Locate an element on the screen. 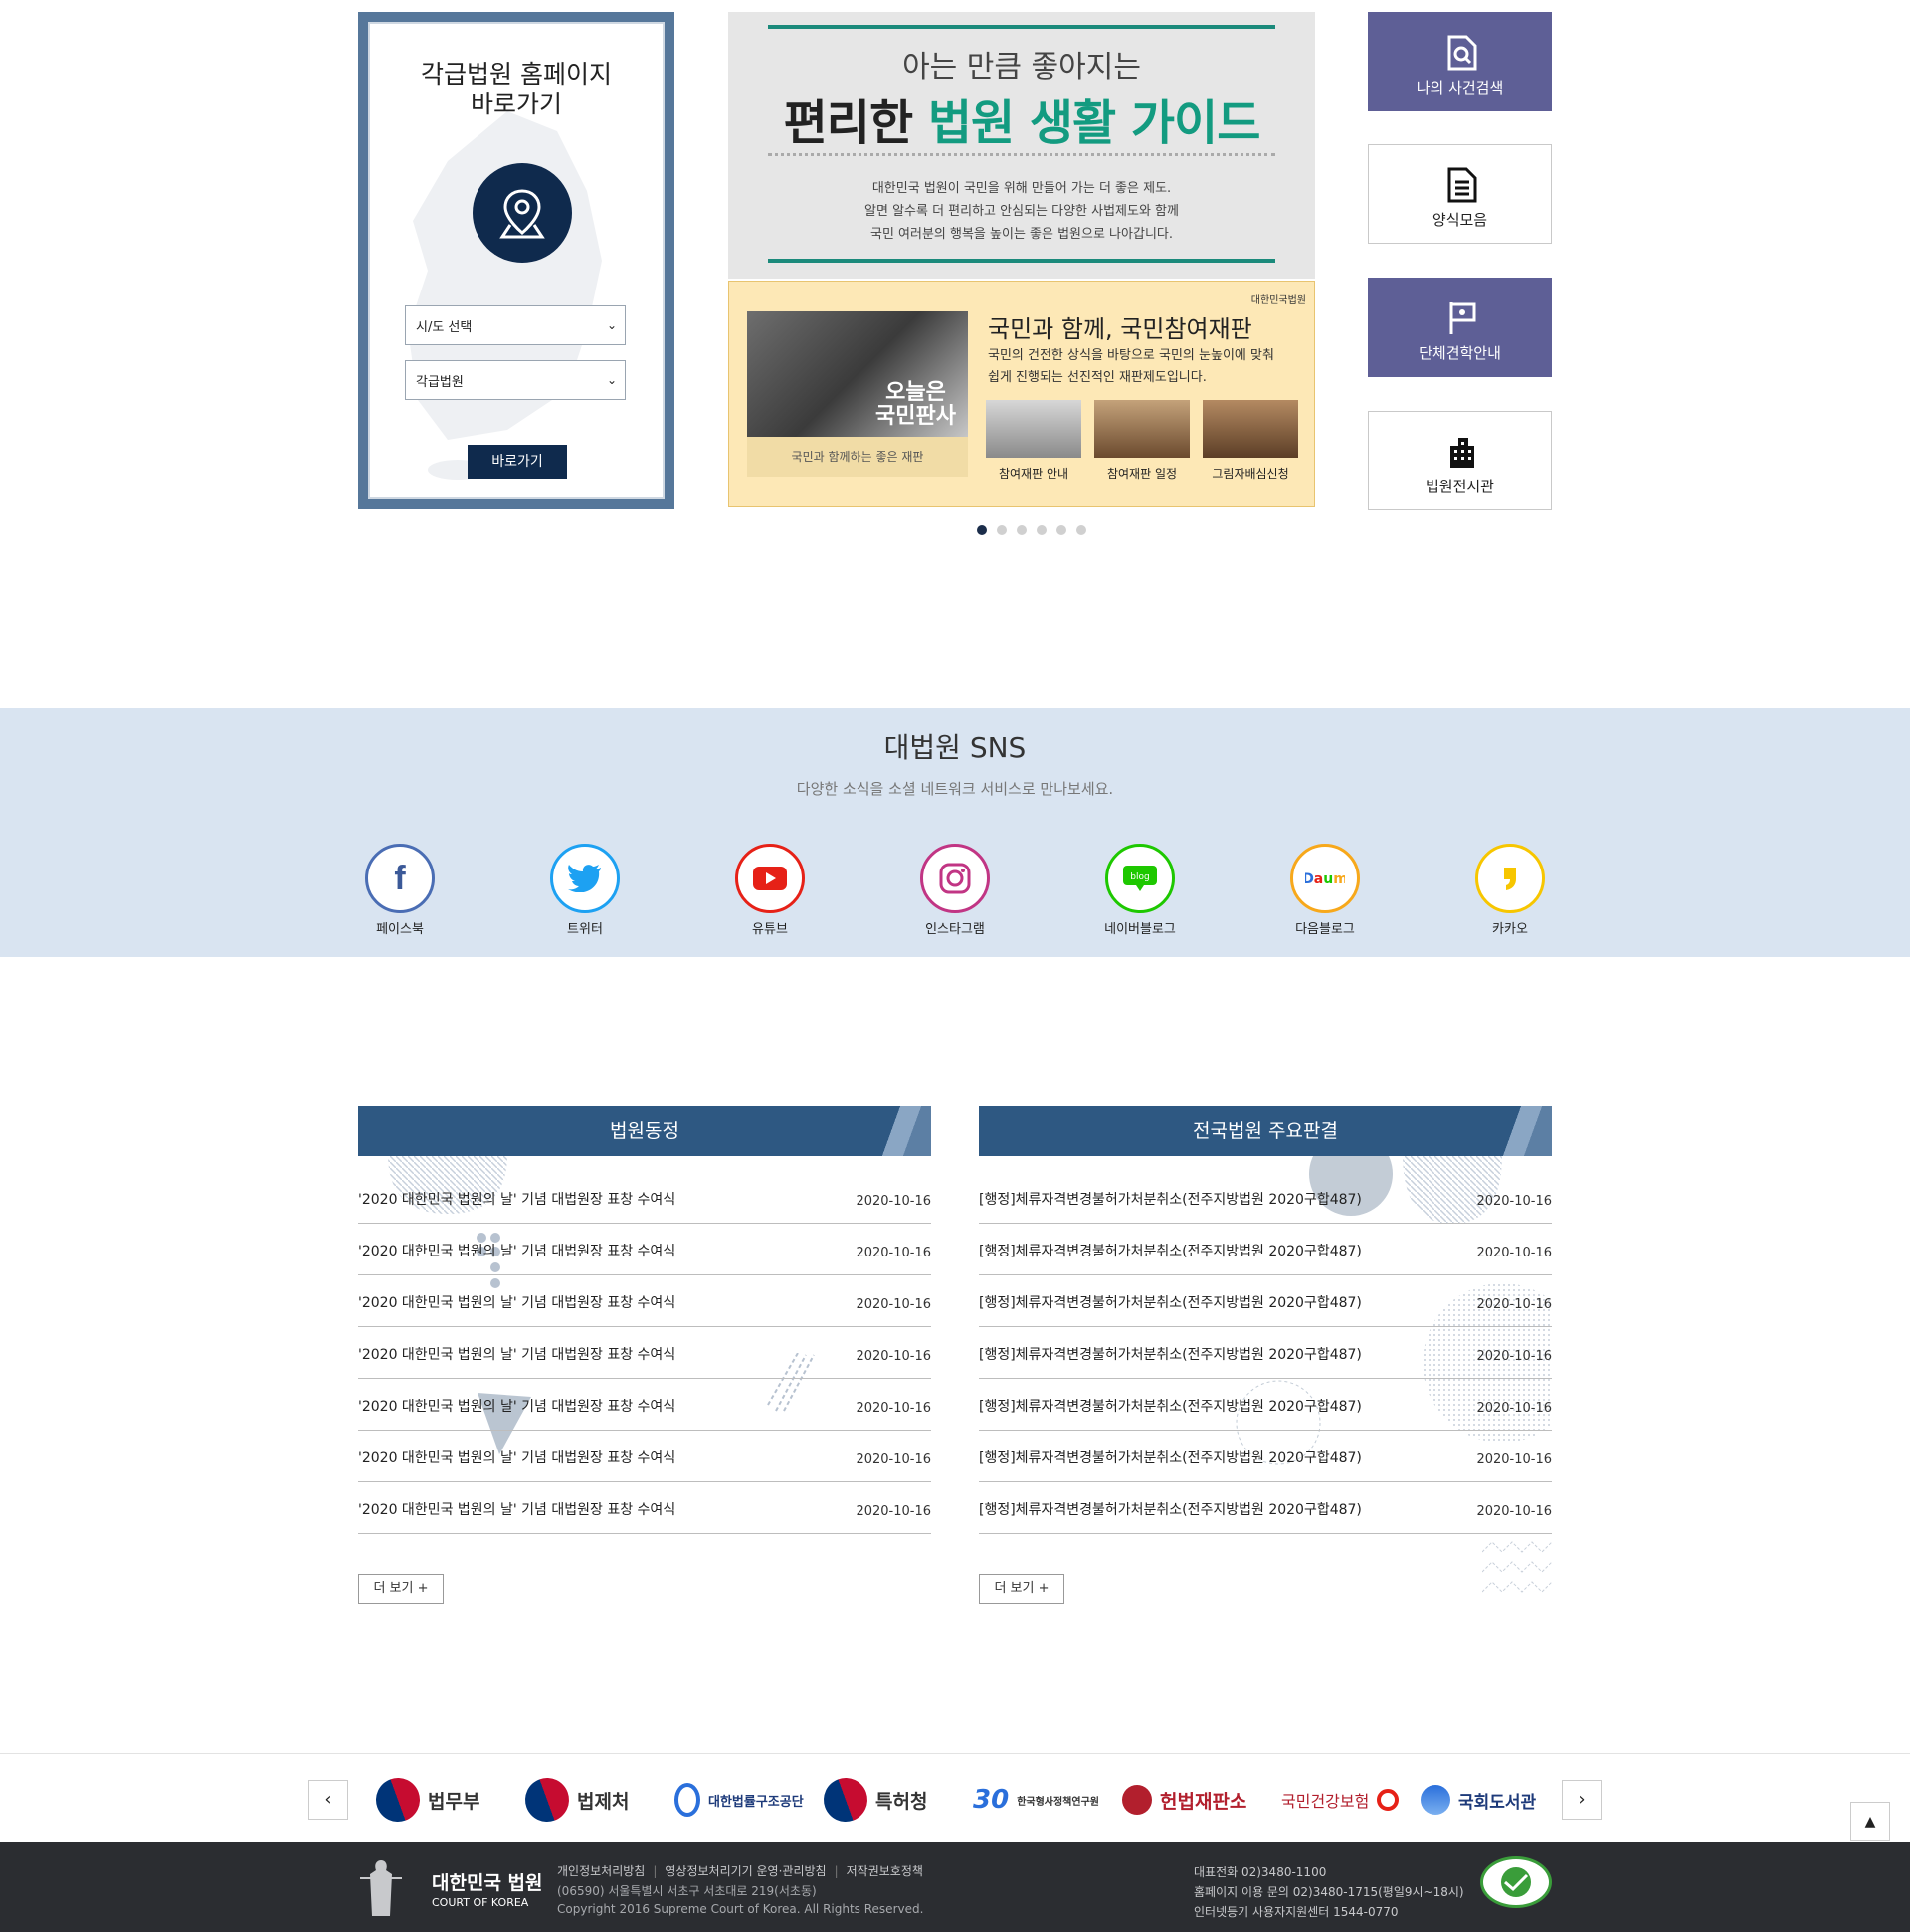 The height and width of the screenshot is (1932, 1910). partner-label: 대한법률구조공단 is located at coordinates (756, 1802).